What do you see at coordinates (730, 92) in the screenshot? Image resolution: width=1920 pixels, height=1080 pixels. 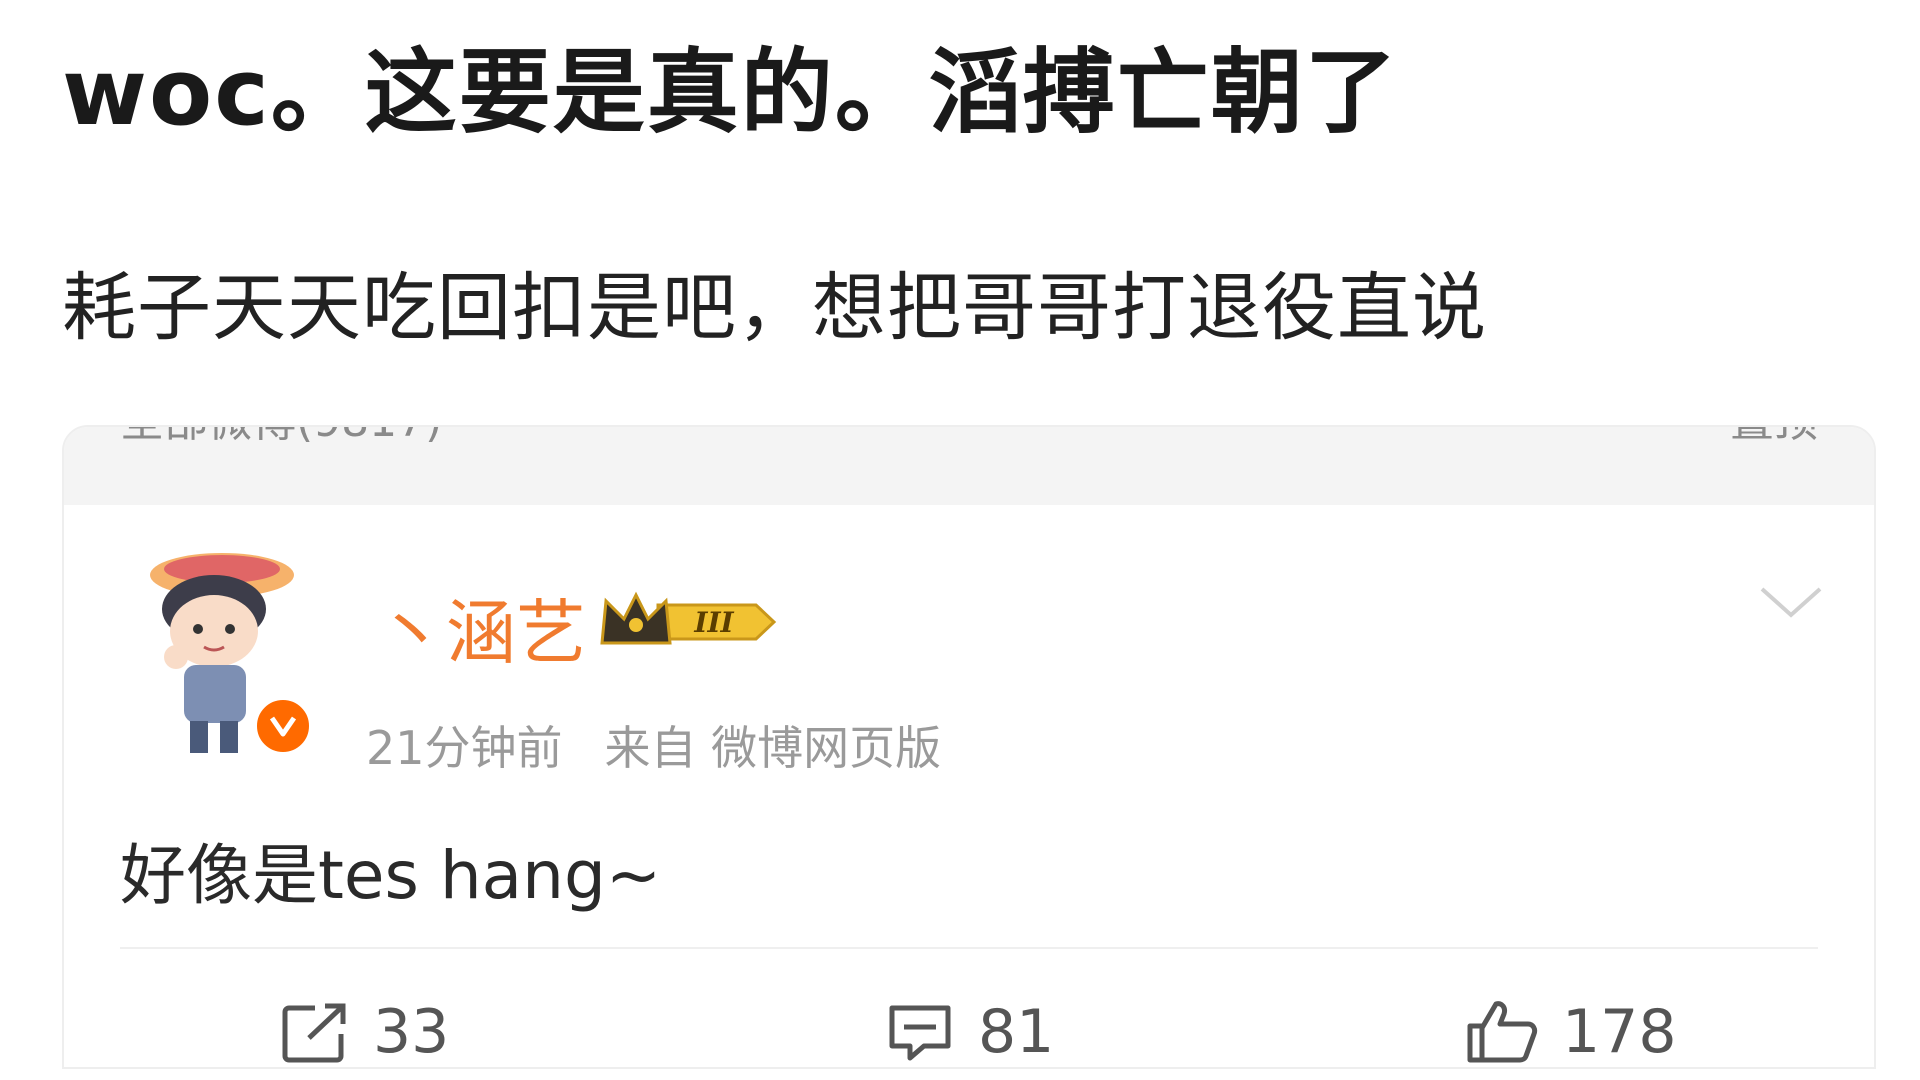 I see `post-headline: woc。这要是真的。滔搏亡朝了` at bounding box center [730, 92].